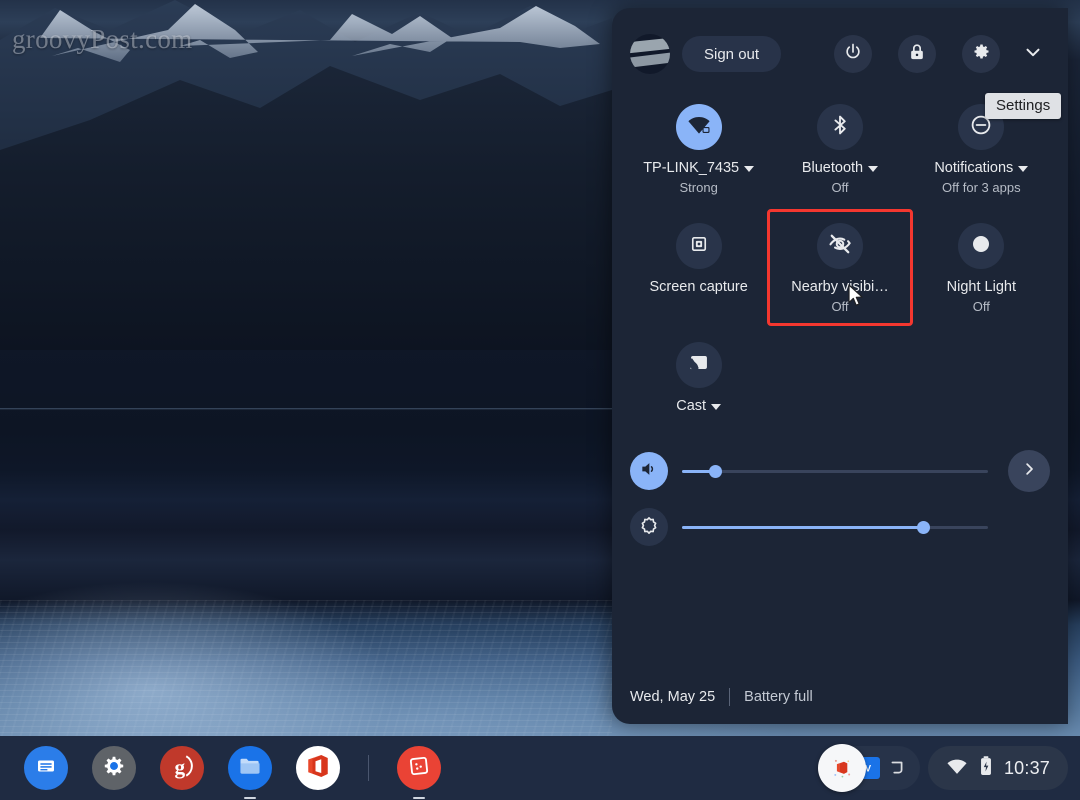 This screenshot has height=800, width=1080. What do you see at coordinates (698, 287) in the screenshot?
I see `screen-capture-tile-label: Screen capture` at bounding box center [698, 287].